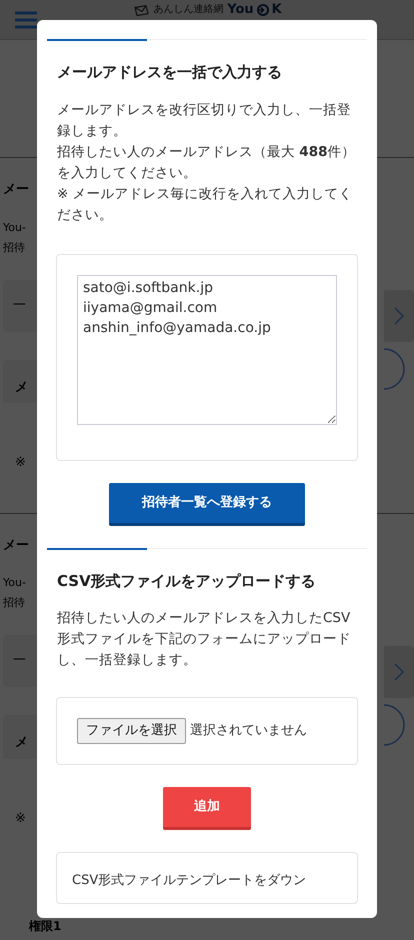 Image resolution: width=414 pixels, height=940 pixels. I want to click on download-card: CSV形式ファイルテンプレートをダウン, so click(207, 878).